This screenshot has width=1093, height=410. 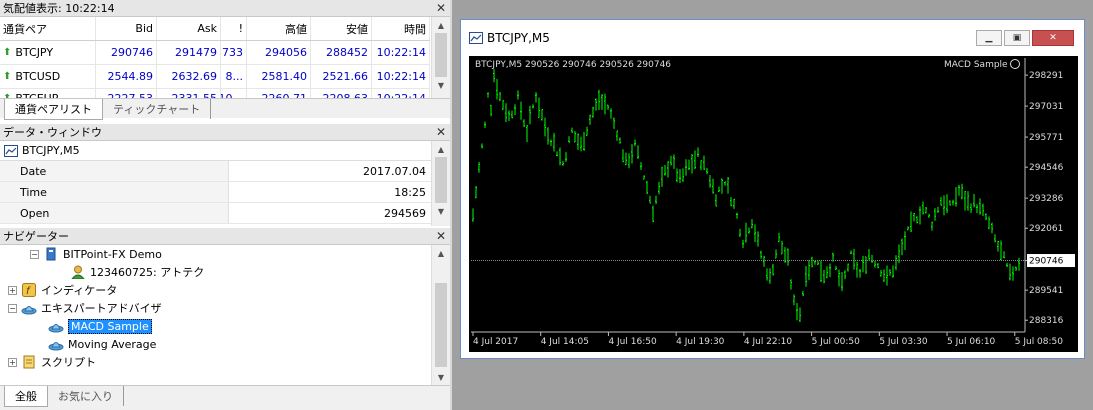 I want to click on data-key: Date, so click(x=114, y=171).